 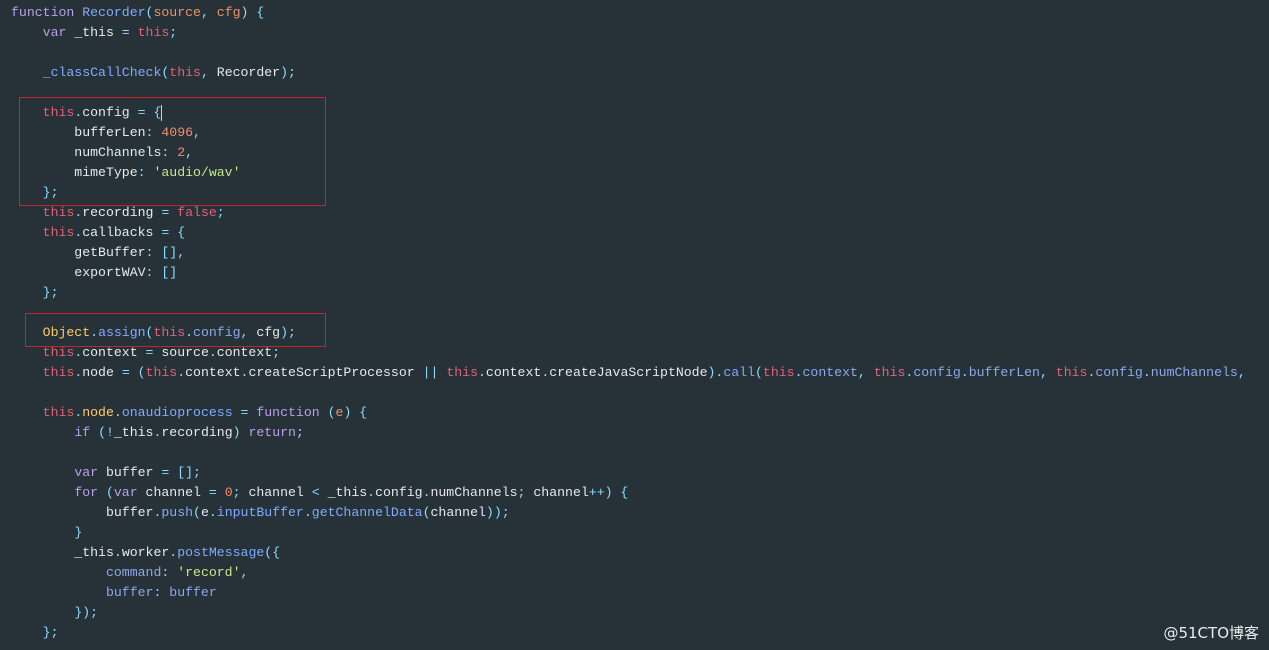 I want to click on code-token: call, so click(x=739, y=372).